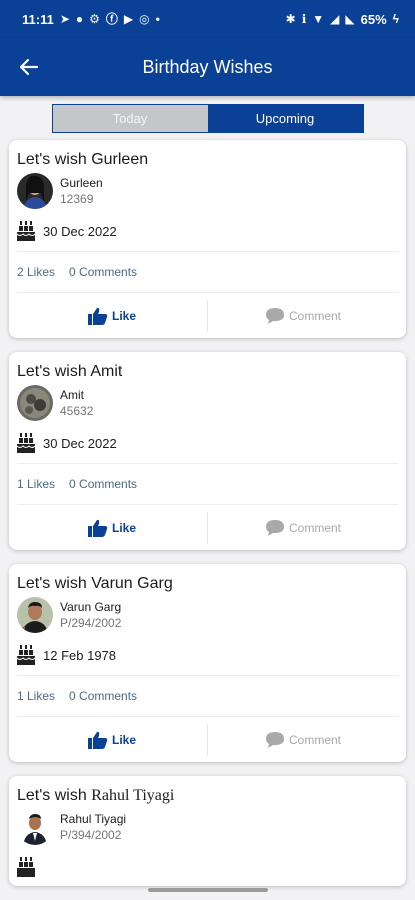 This screenshot has width=415, height=900. I want to click on arrow-left-icon, so click(29, 67).